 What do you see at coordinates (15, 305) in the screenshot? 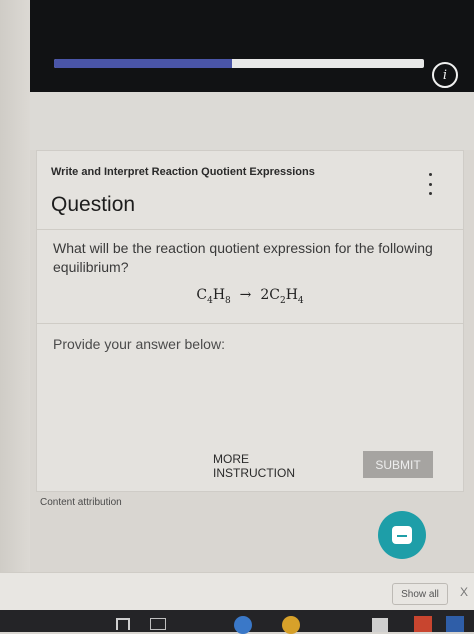
I see `window-edge` at bounding box center [15, 305].